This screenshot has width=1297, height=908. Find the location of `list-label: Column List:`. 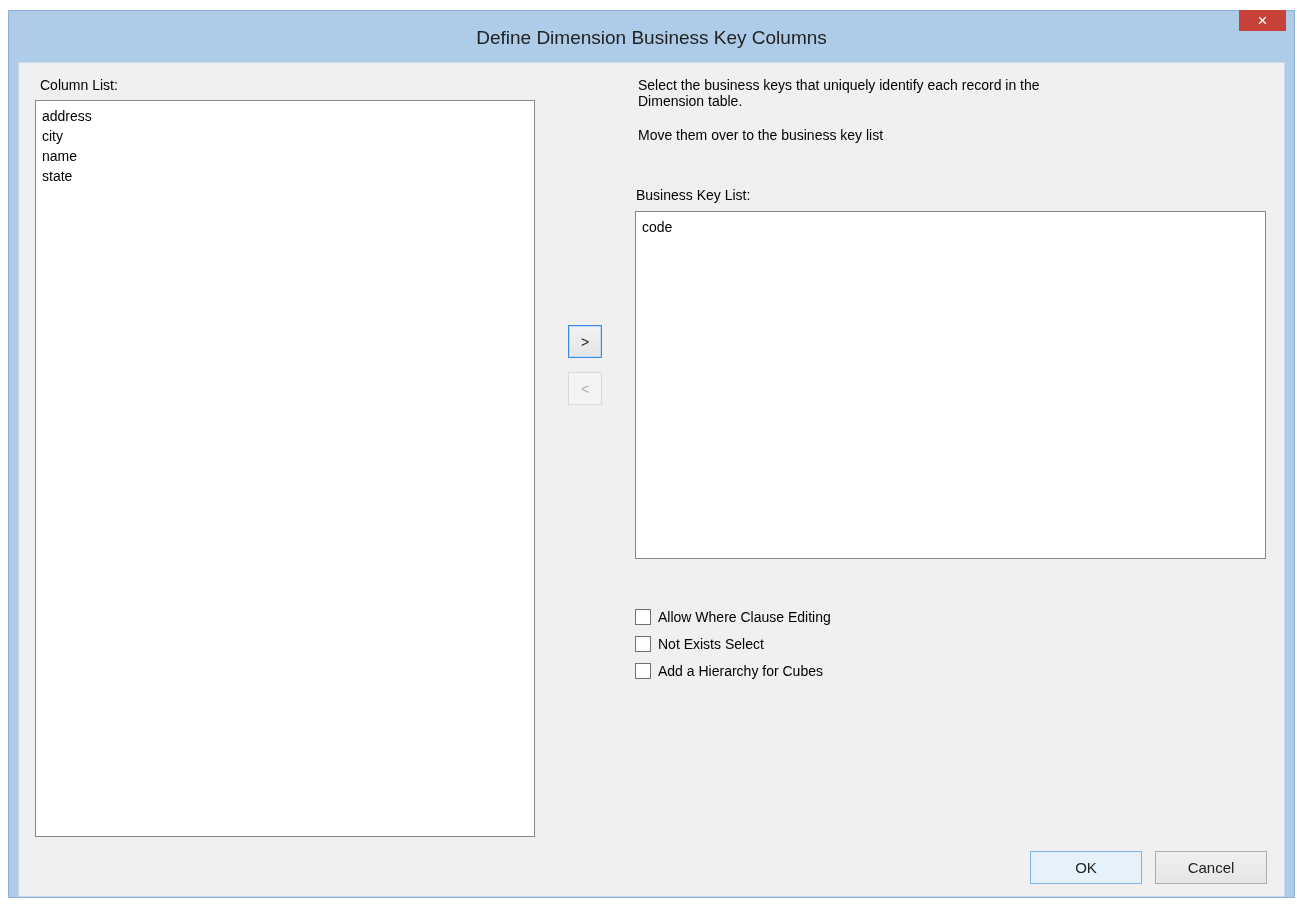

list-label: Column List: is located at coordinates (79, 86).